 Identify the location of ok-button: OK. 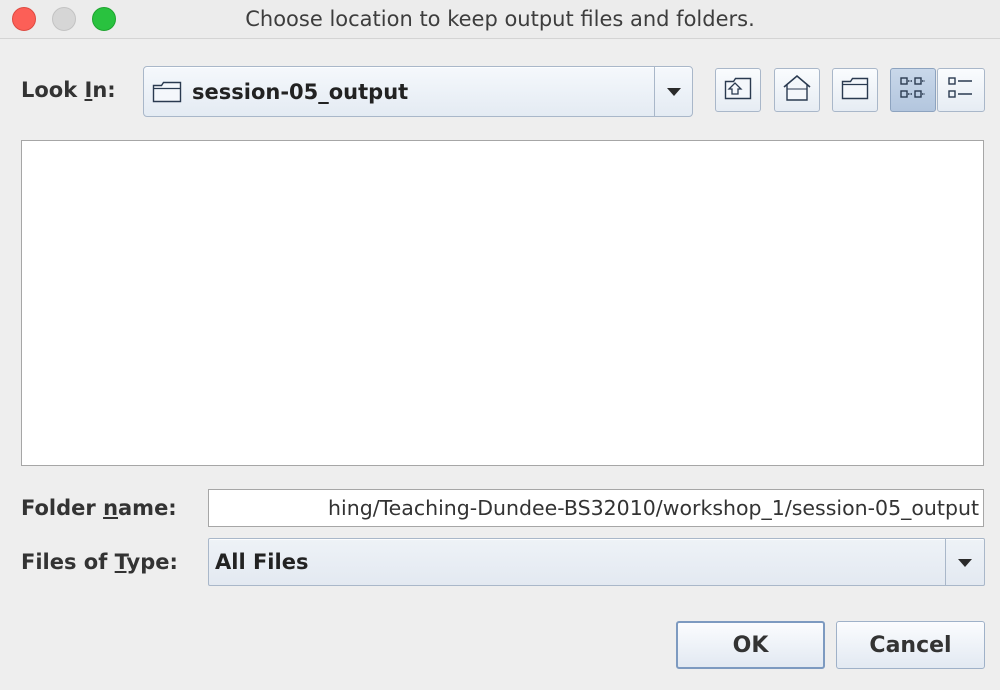
(750, 645).